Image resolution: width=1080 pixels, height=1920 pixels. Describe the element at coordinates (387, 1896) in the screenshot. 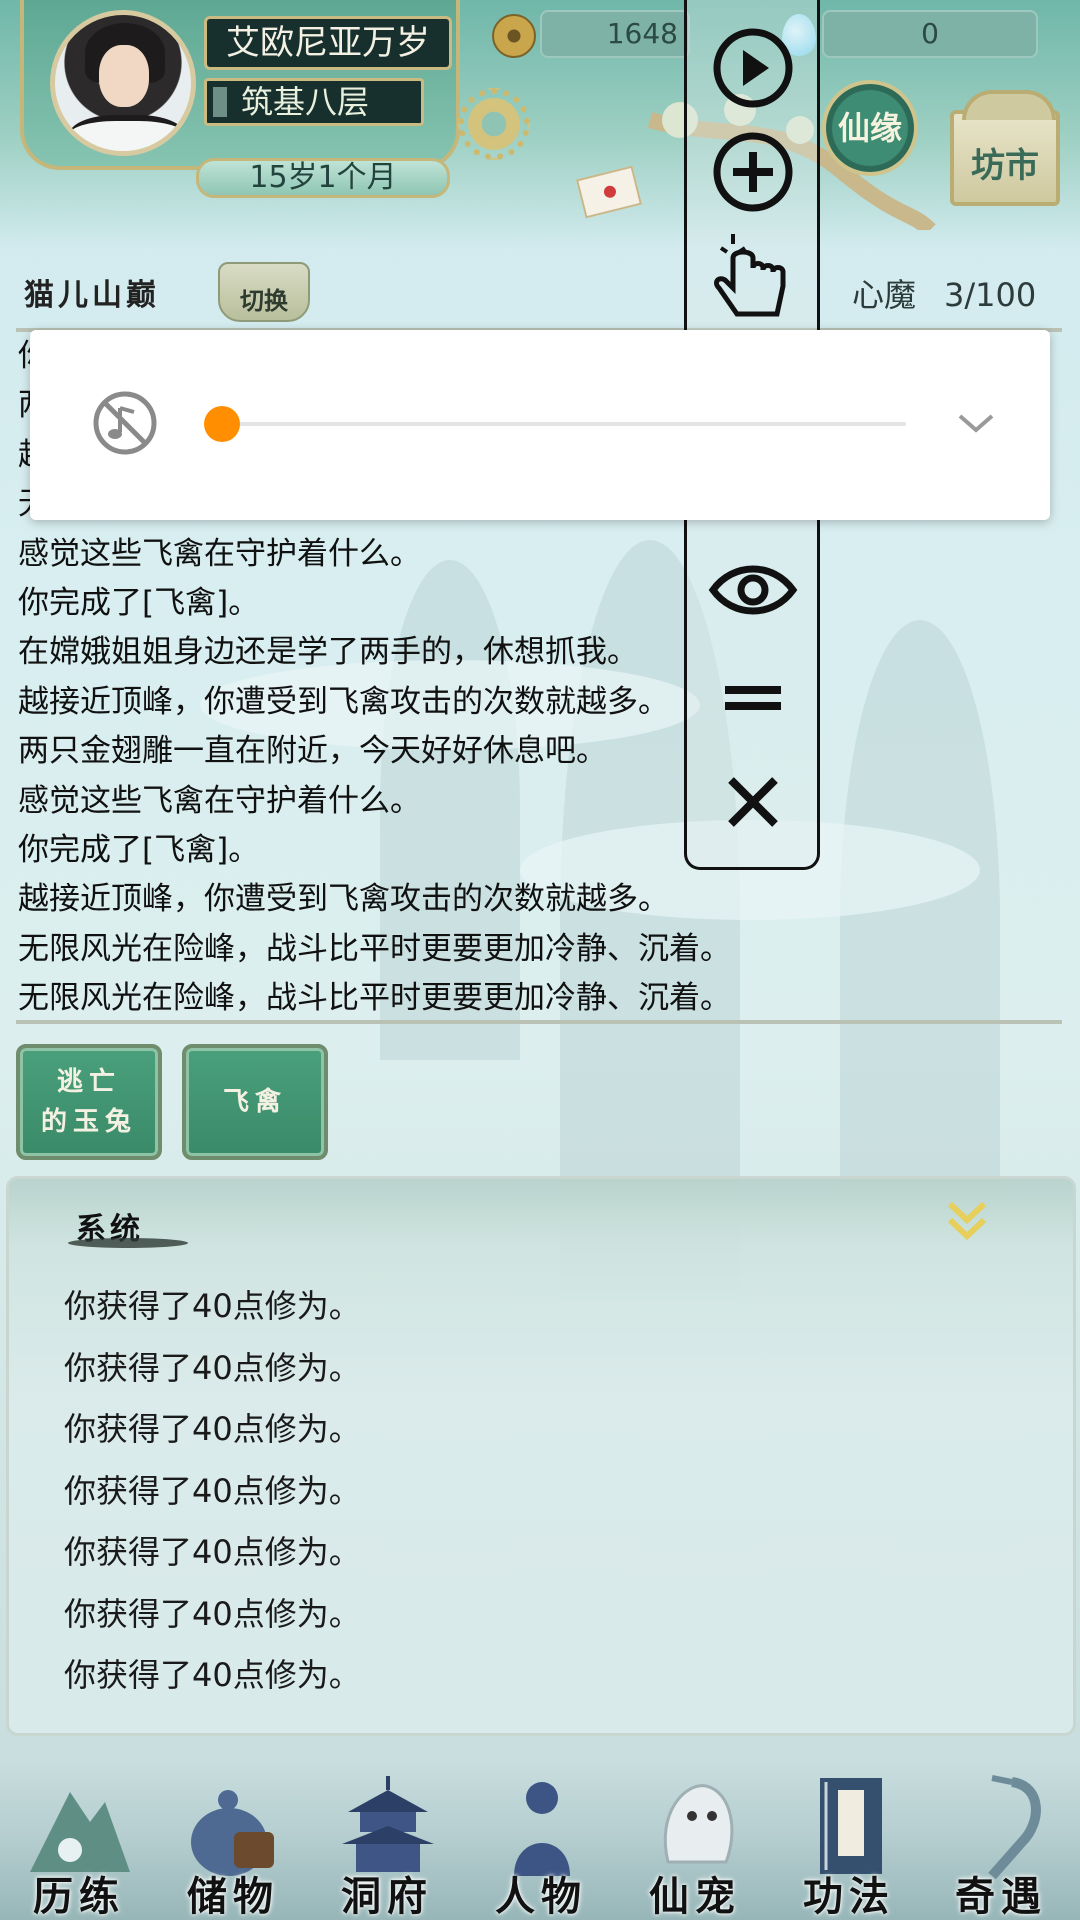

I see `nav-label: 洞府` at that location.